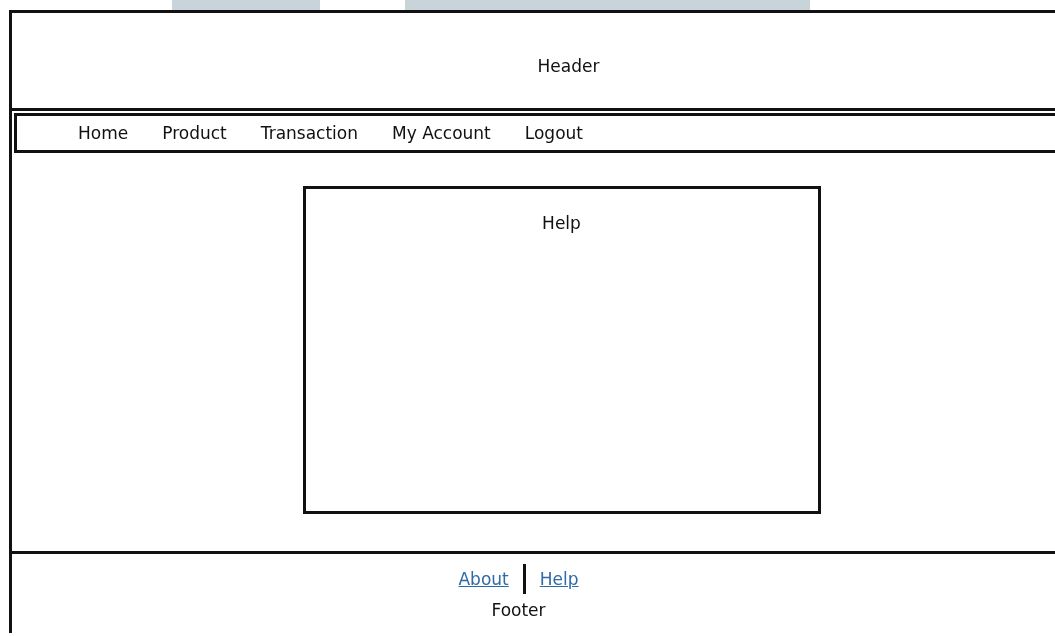 This screenshot has width=1055, height=636. Describe the element at coordinates (518, 610) in the screenshot. I see `footer-text: Footer` at that location.